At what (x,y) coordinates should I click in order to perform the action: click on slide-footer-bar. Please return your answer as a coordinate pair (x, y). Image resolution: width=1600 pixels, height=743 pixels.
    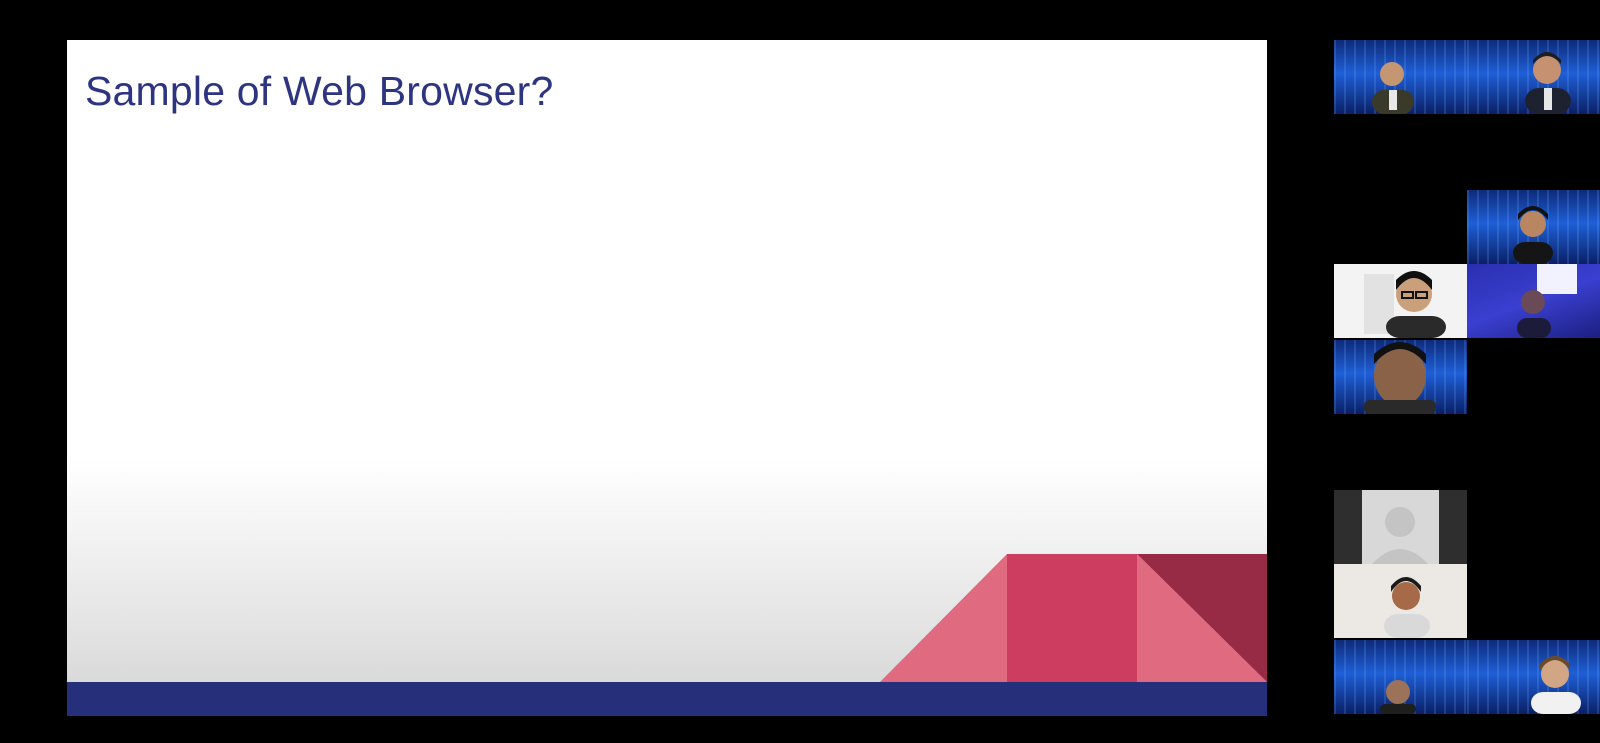
    Looking at the image, I should click on (667, 699).